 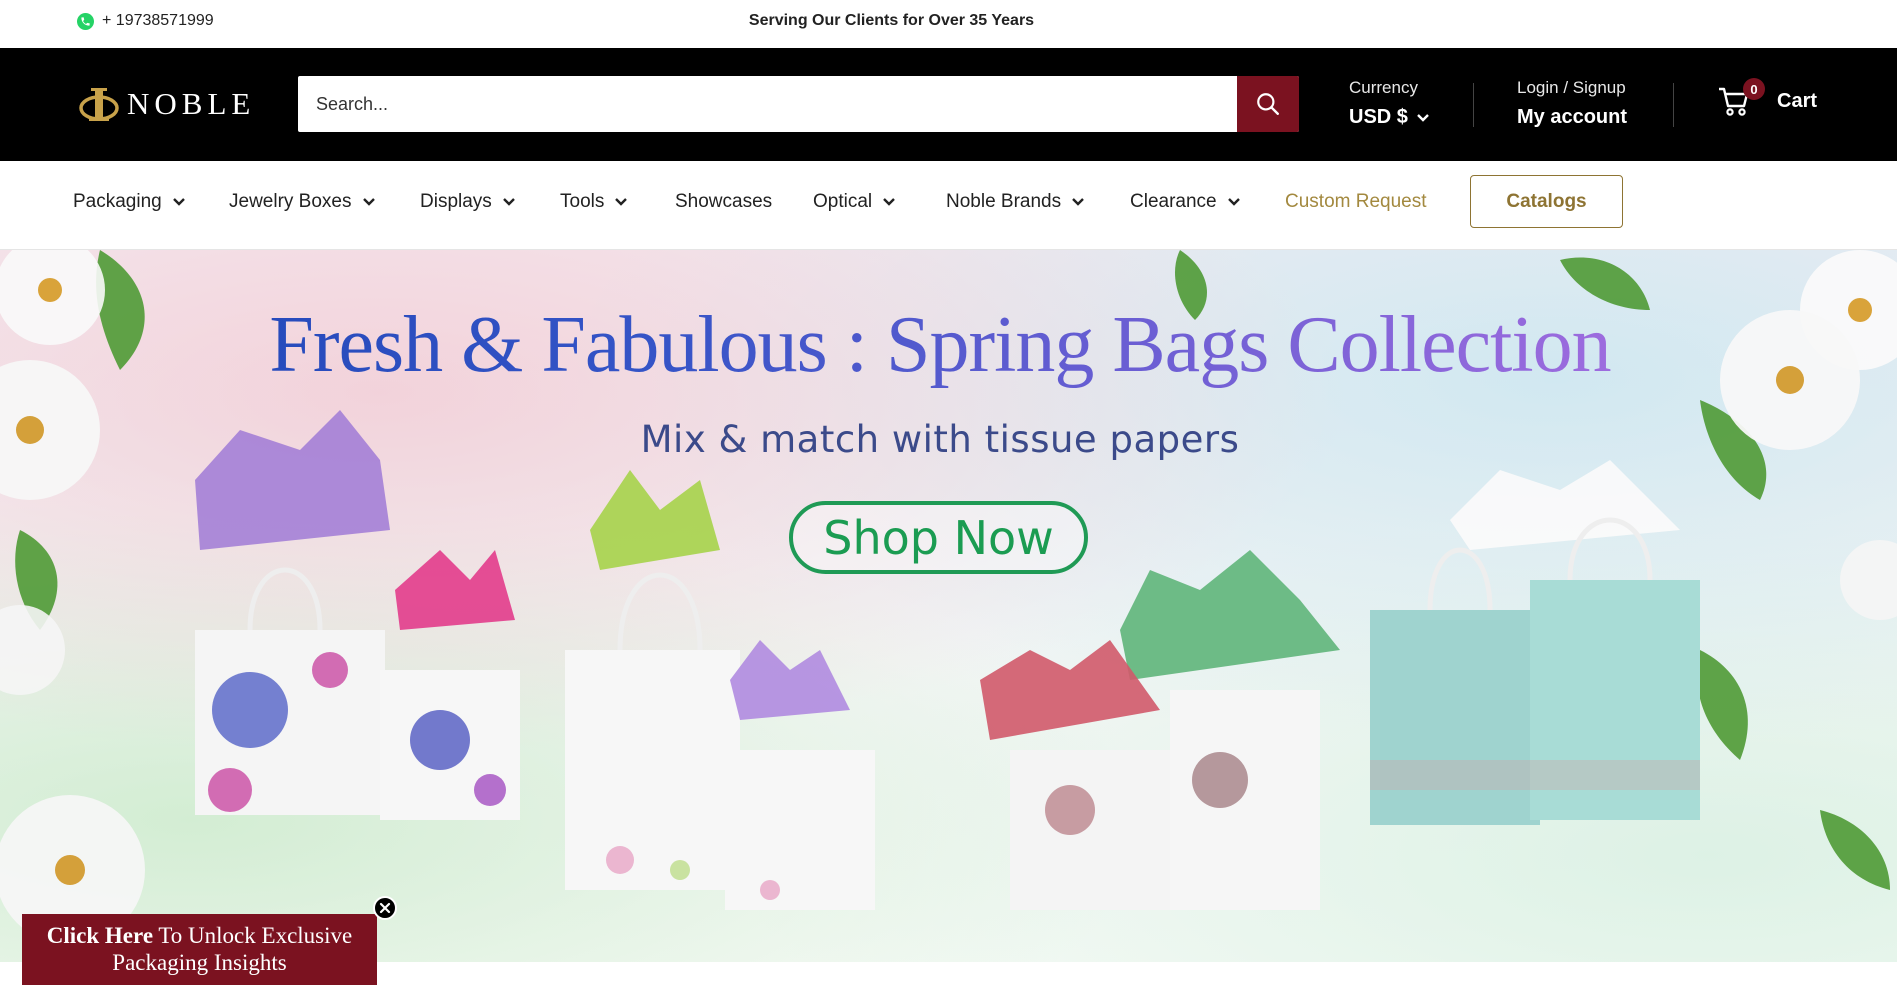 I want to click on cart-button: 0 Cart, so click(x=1767, y=98).